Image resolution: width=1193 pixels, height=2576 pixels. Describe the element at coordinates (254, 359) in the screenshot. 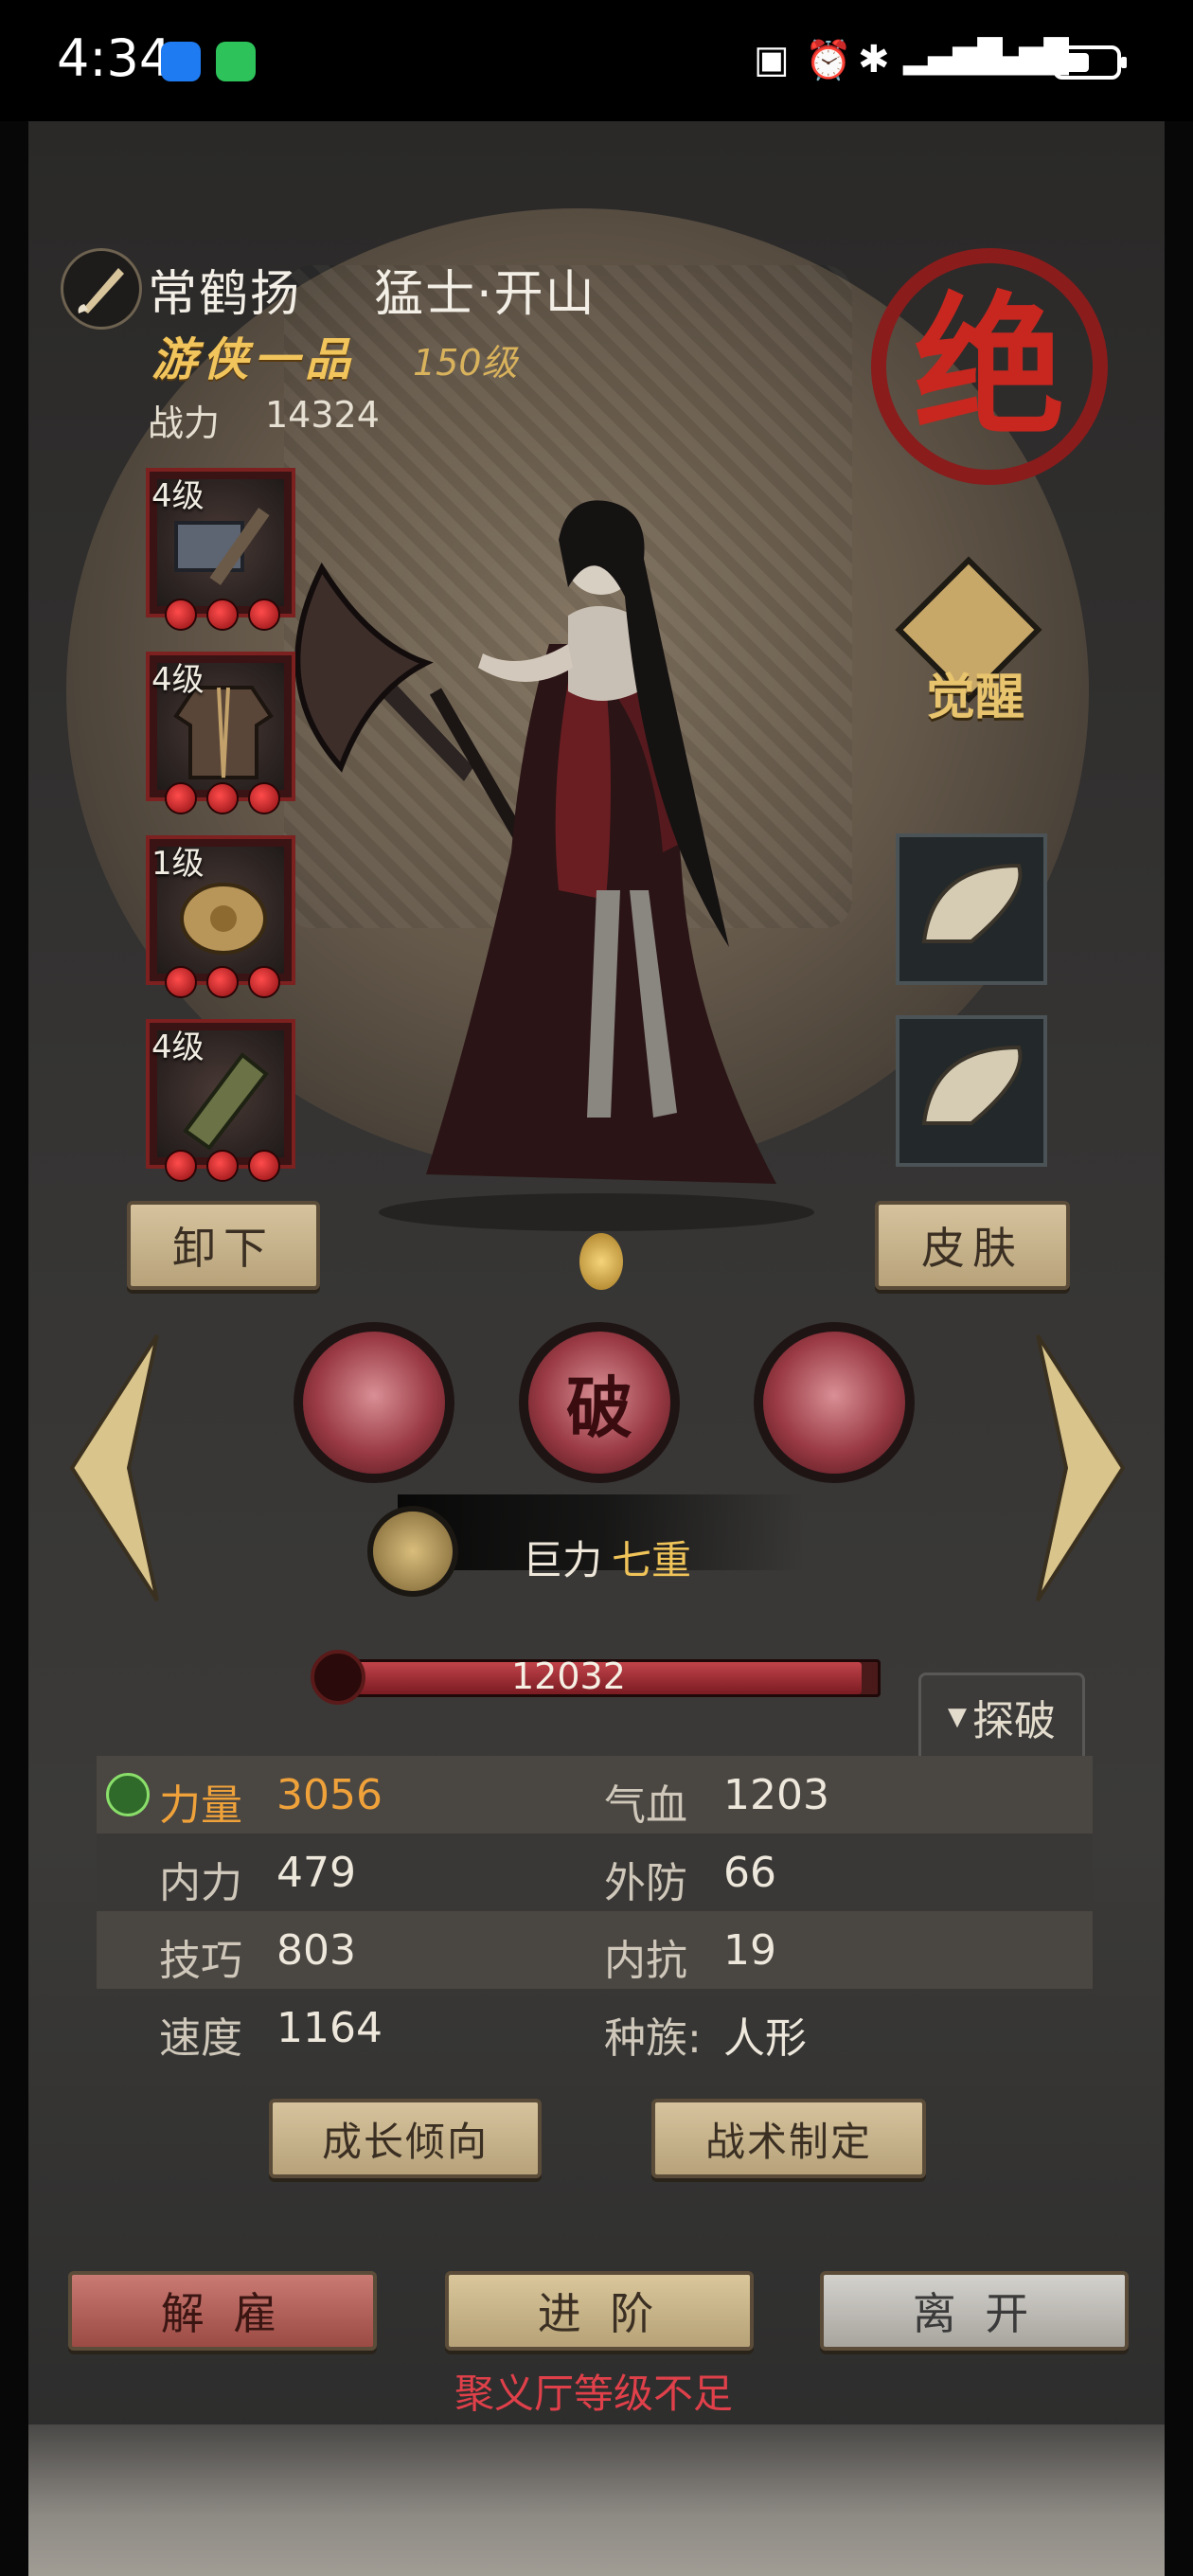

I see `sect-rank: 游侠一品` at that location.